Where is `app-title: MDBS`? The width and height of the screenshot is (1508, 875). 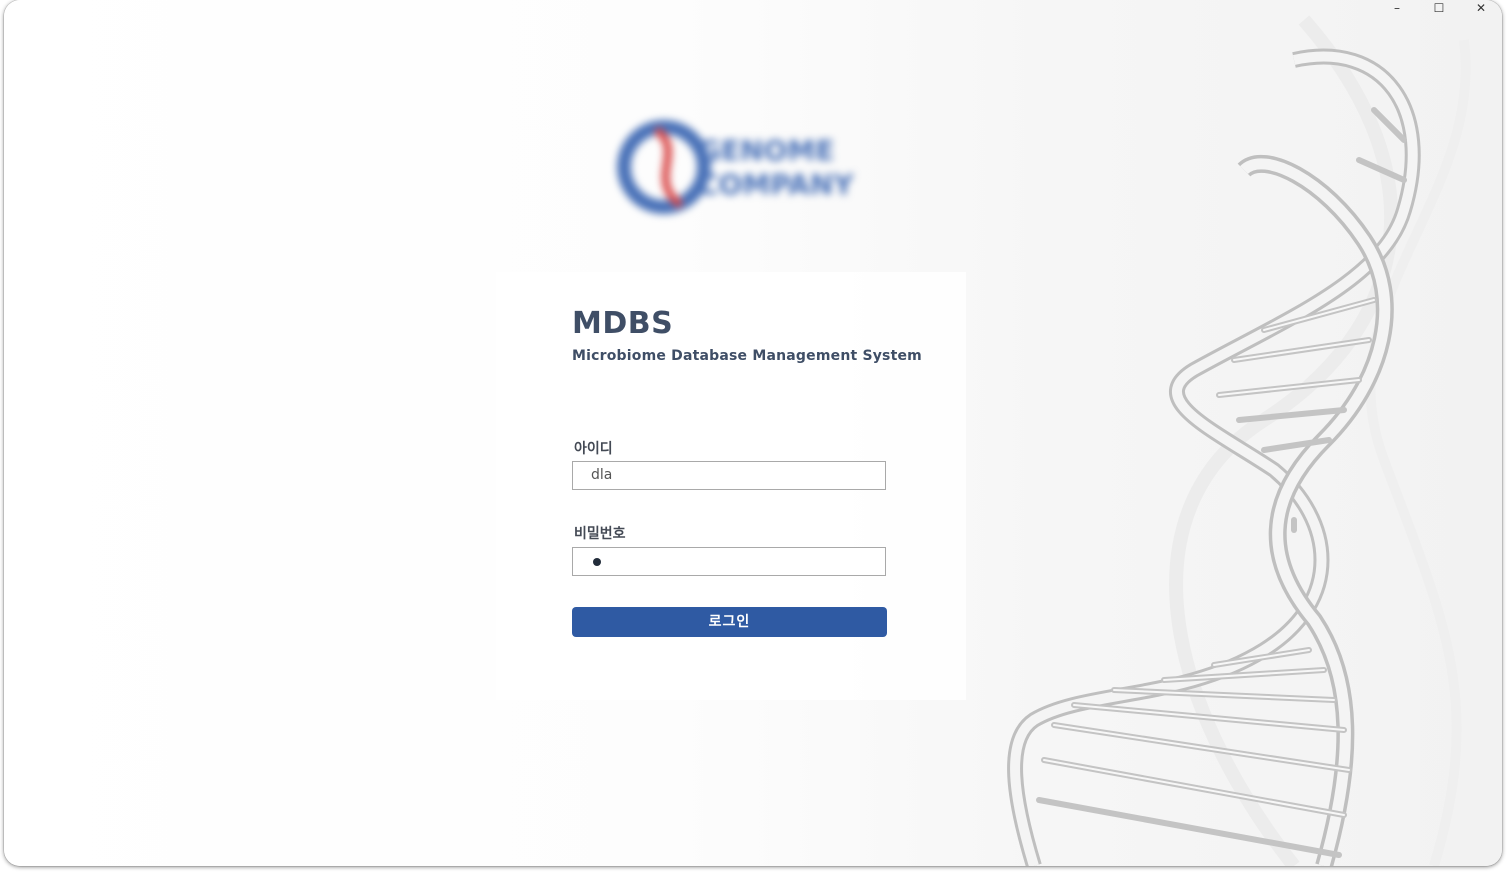 app-title: MDBS is located at coordinates (623, 323).